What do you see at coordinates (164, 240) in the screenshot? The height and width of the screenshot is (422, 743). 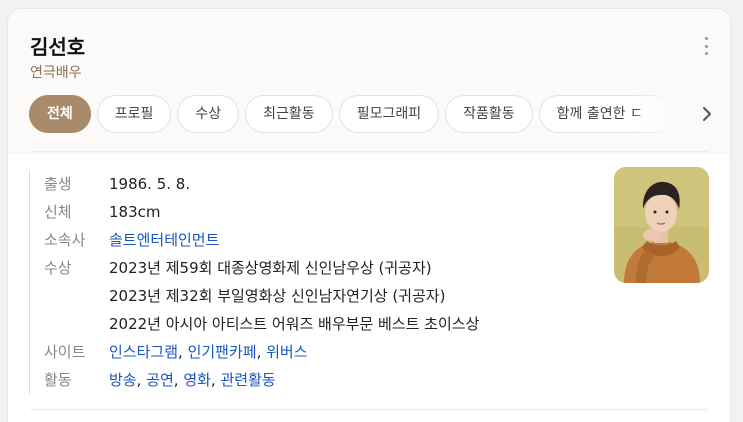 I see `agency-link: 솔트엔터테인먼트` at bounding box center [164, 240].